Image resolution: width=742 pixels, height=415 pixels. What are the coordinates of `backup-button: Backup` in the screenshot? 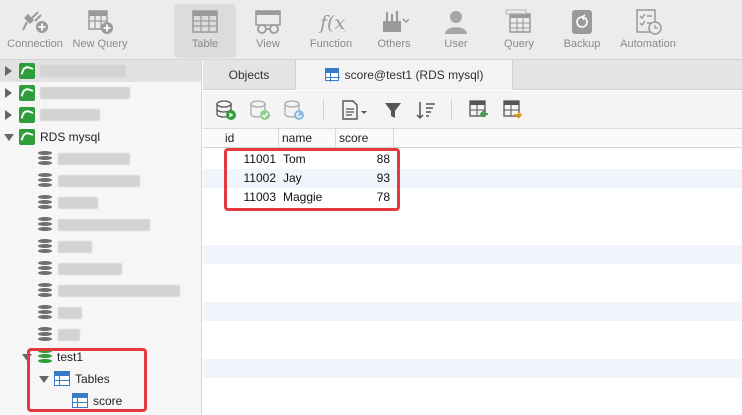 It's located at (582, 31).